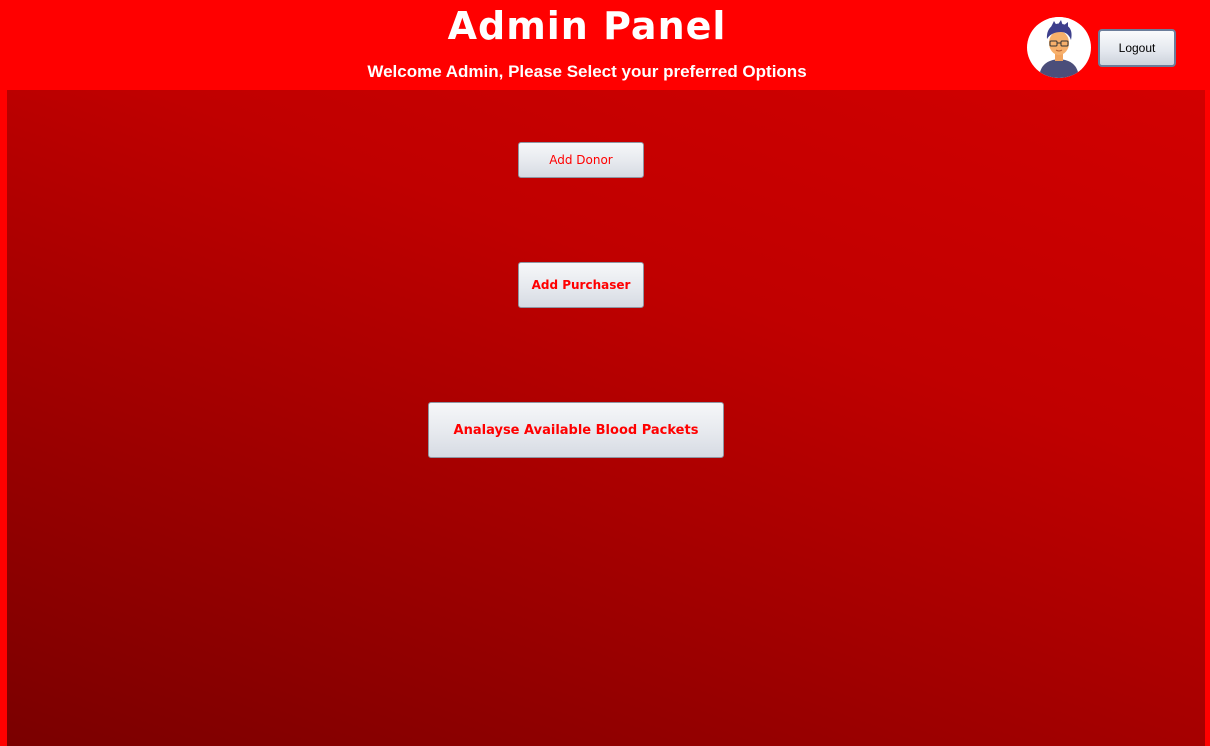 The height and width of the screenshot is (746, 1210). I want to click on analyse-blood-packets-button: Analayse Available Blood Packets, so click(576, 430).